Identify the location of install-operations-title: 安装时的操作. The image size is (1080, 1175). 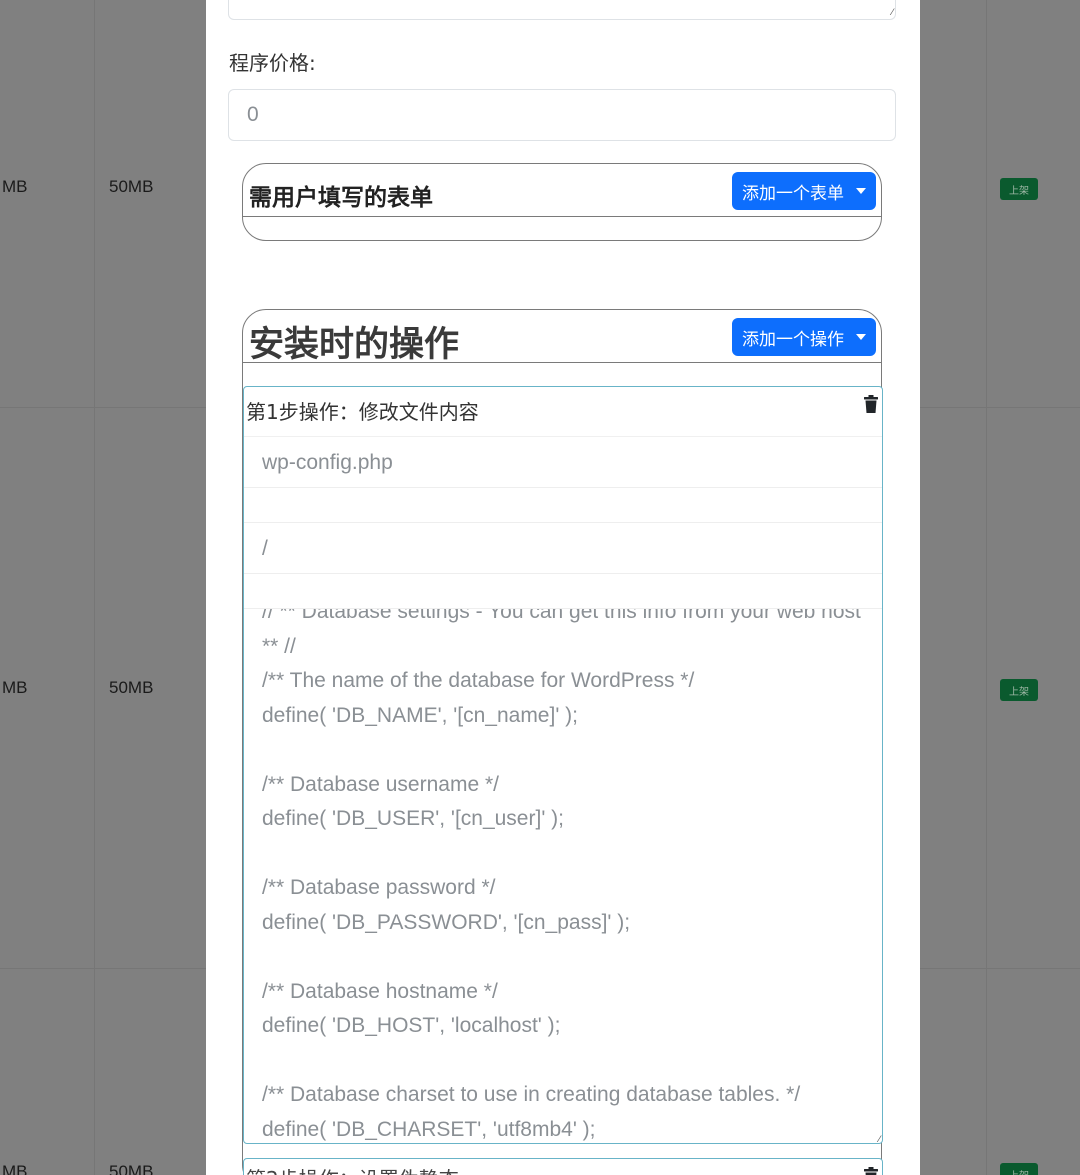
(354, 345).